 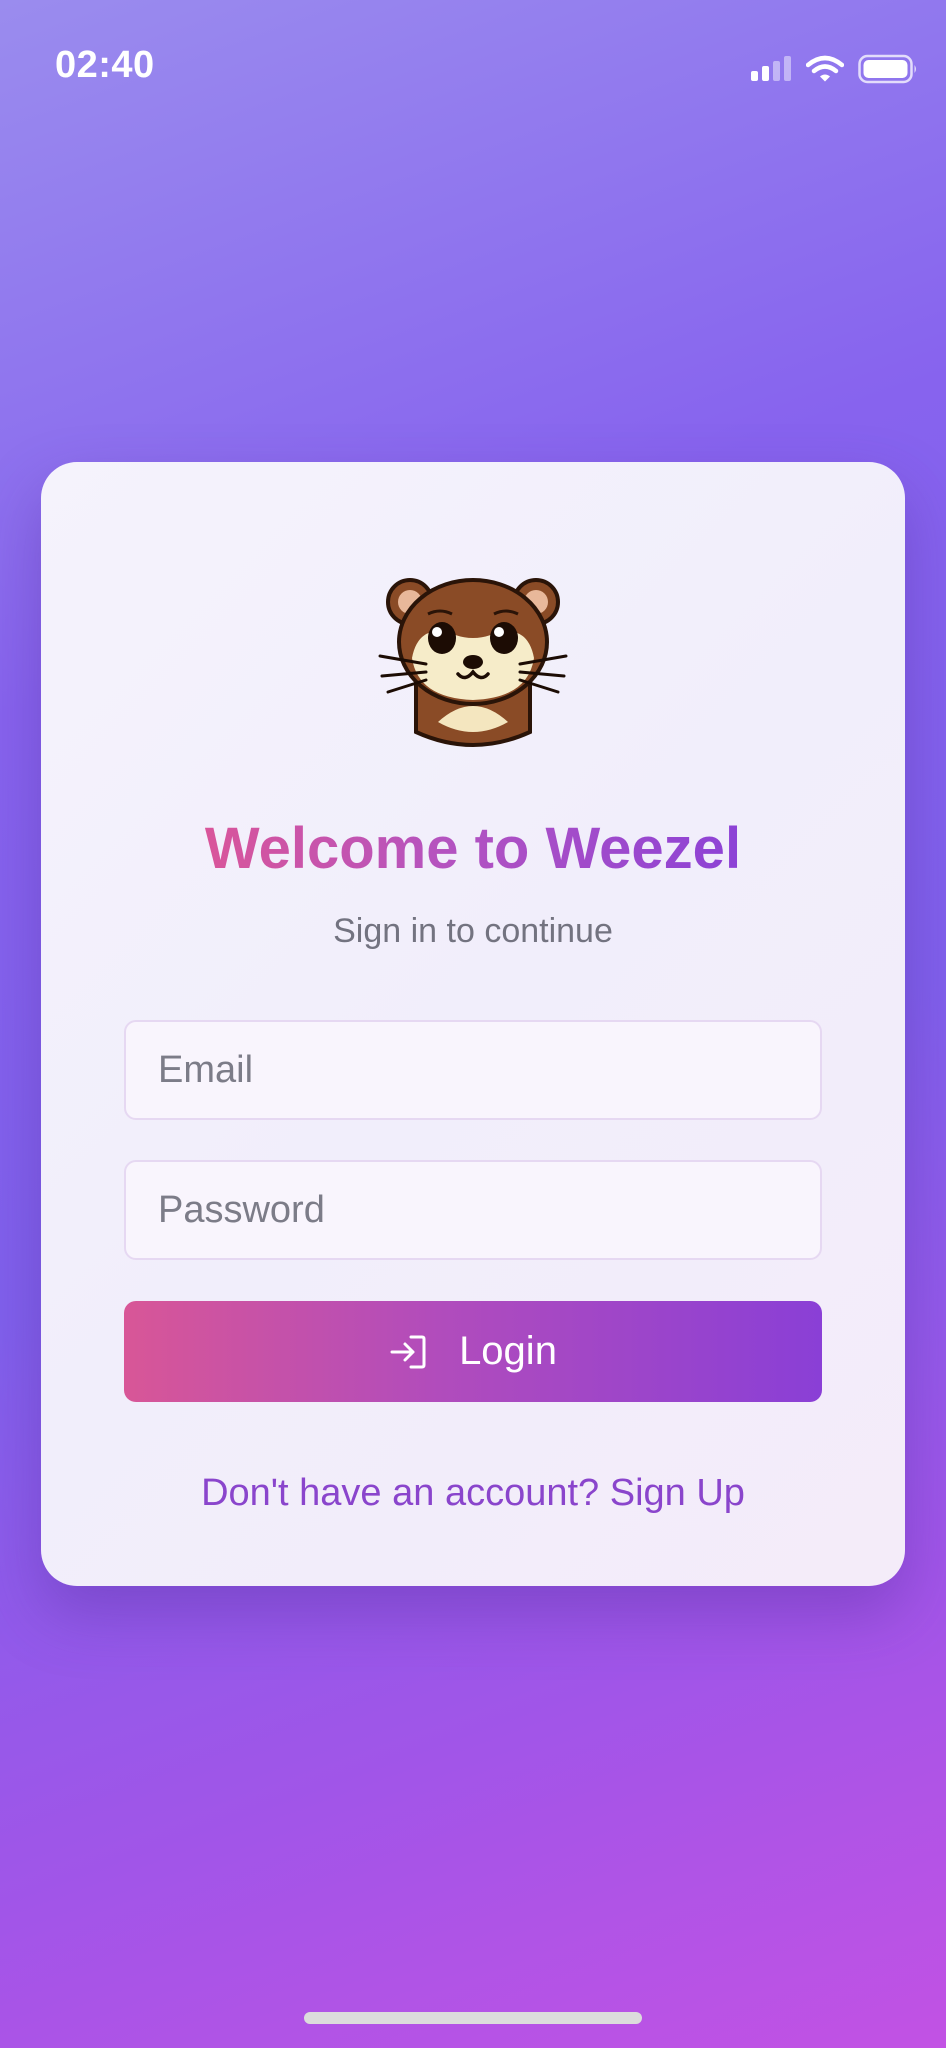 What do you see at coordinates (473, 931) in the screenshot?
I see `page-subtitle: Sign in to continue` at bounding box center [473, 931].